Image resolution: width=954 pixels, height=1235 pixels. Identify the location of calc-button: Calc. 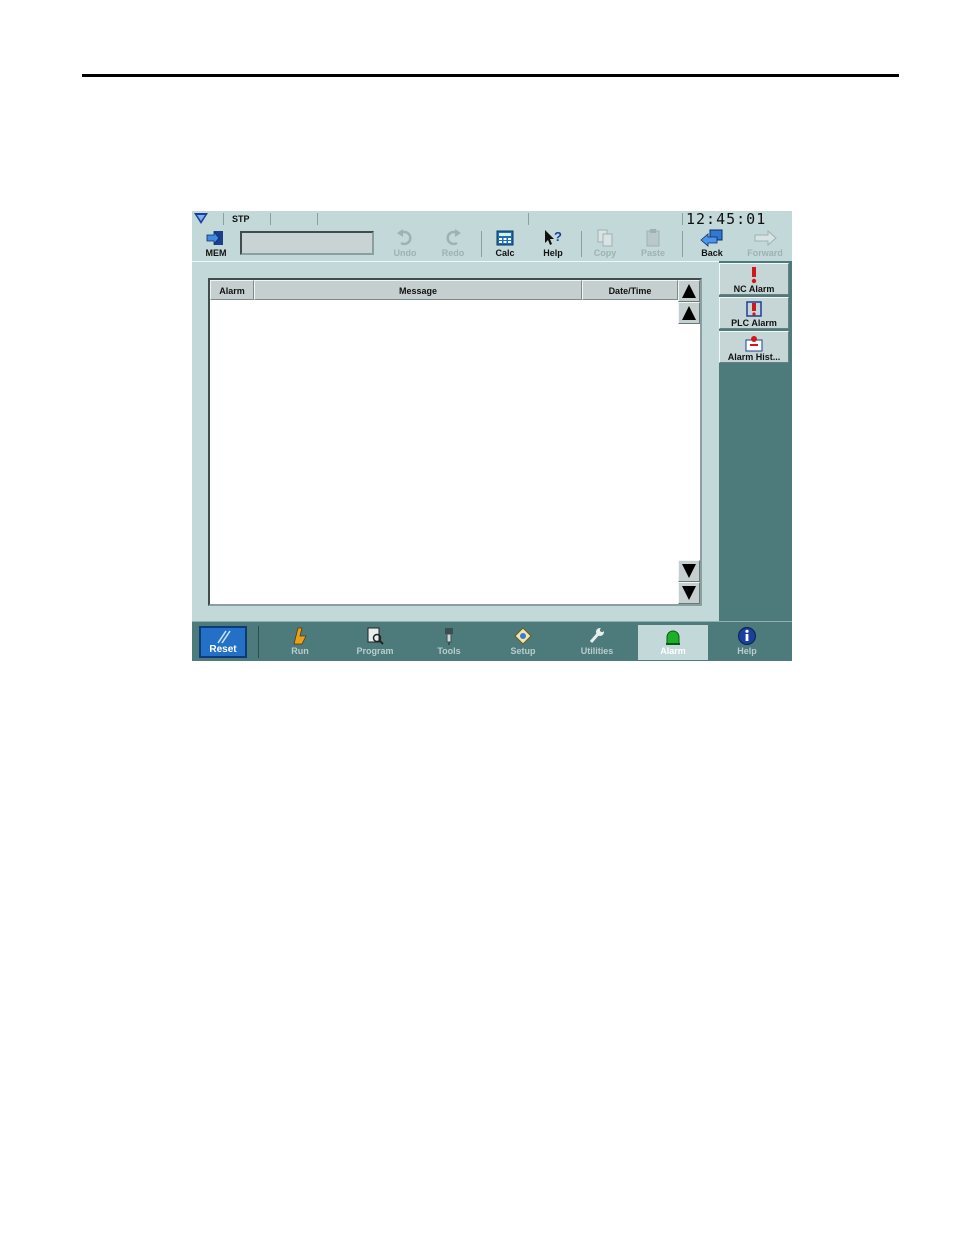
(505, 244).